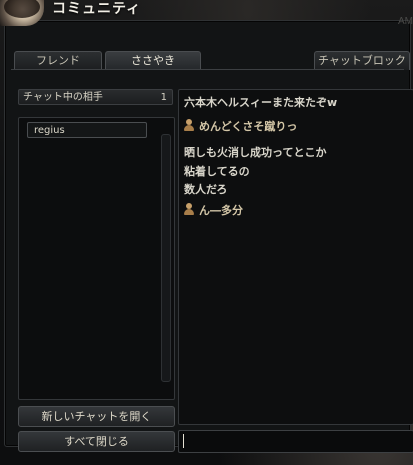 Image resolution: width=413 pixels, height=465 pixels. I want to click on message-text: 粘着してるの, so click(217, 171).